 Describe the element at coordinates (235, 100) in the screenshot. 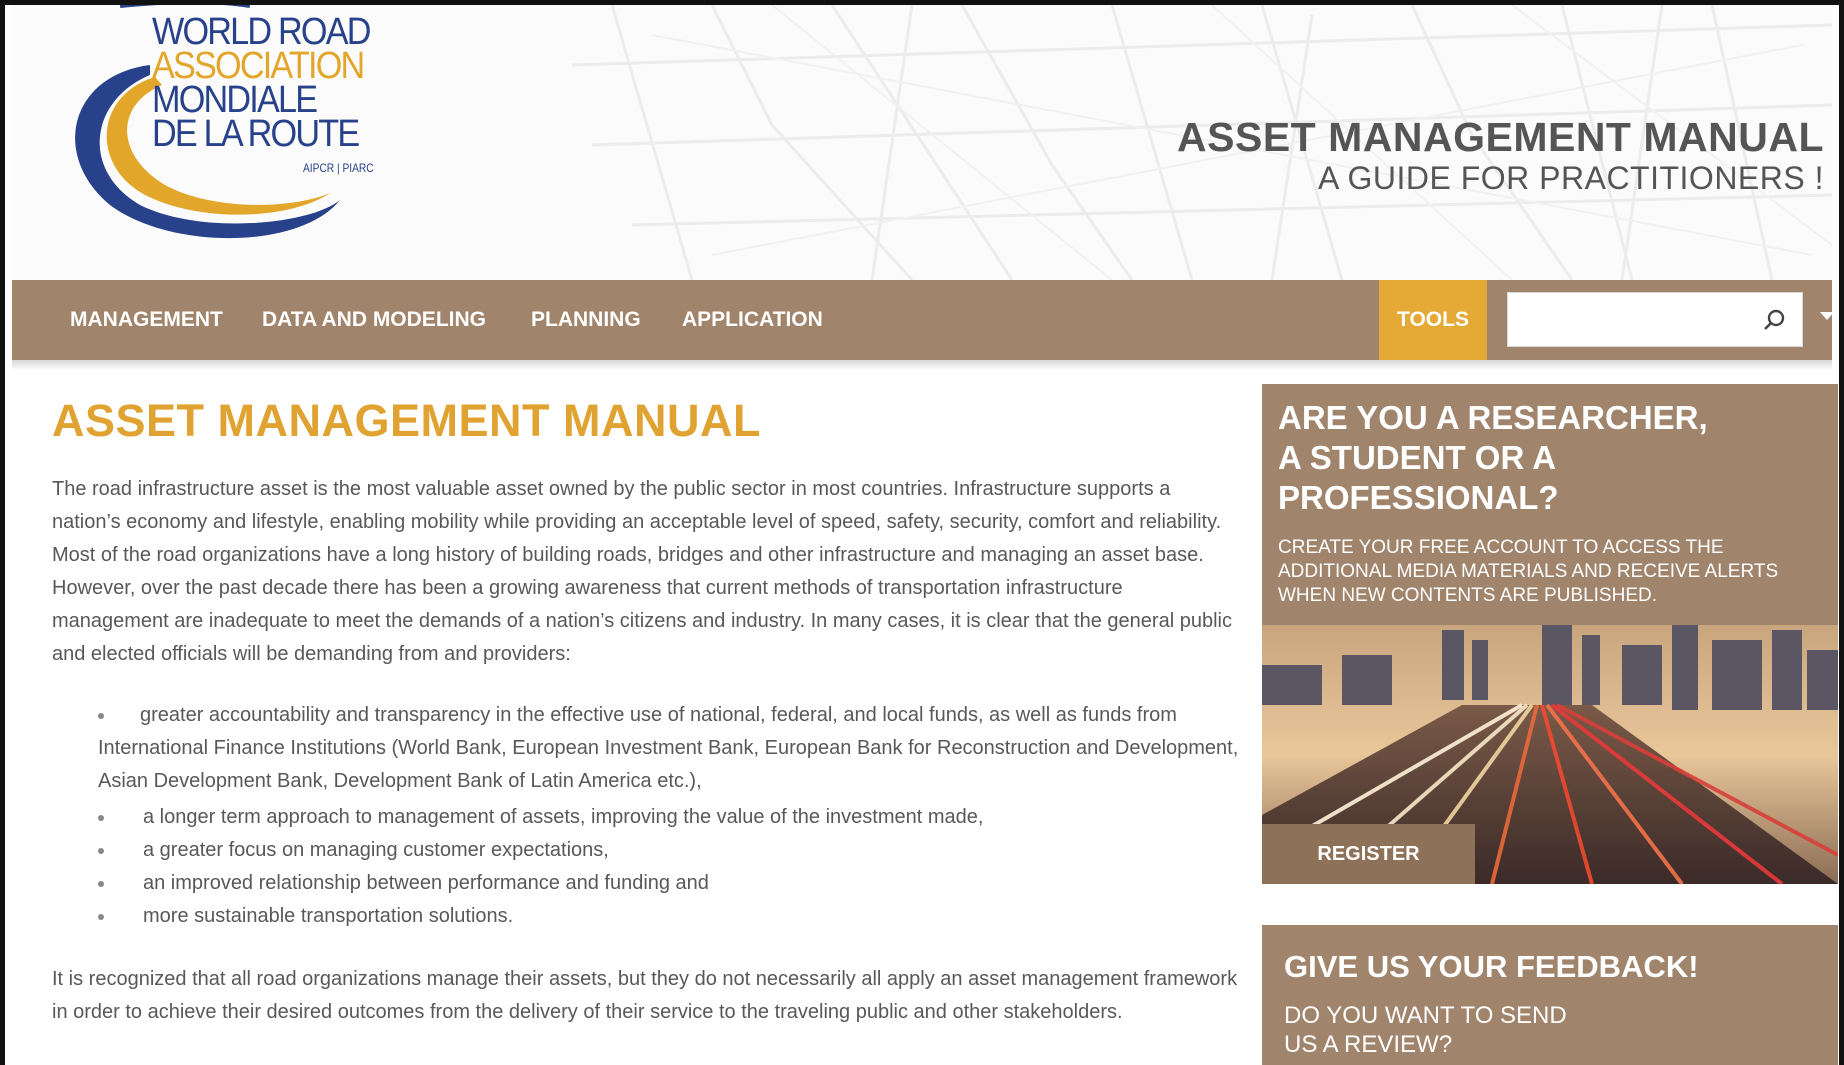

I see `logo-line-3: MONDIALE` at that location.